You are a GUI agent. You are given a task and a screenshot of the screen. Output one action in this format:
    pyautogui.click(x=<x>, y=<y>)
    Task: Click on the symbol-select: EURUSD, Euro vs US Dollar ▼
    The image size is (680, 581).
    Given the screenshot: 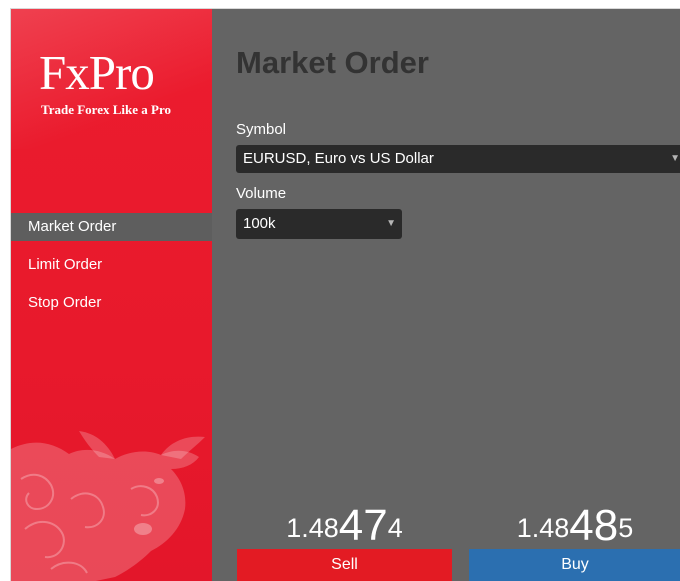 What is the action you would take?
    pyautogui.click(x=458, y=159)
    